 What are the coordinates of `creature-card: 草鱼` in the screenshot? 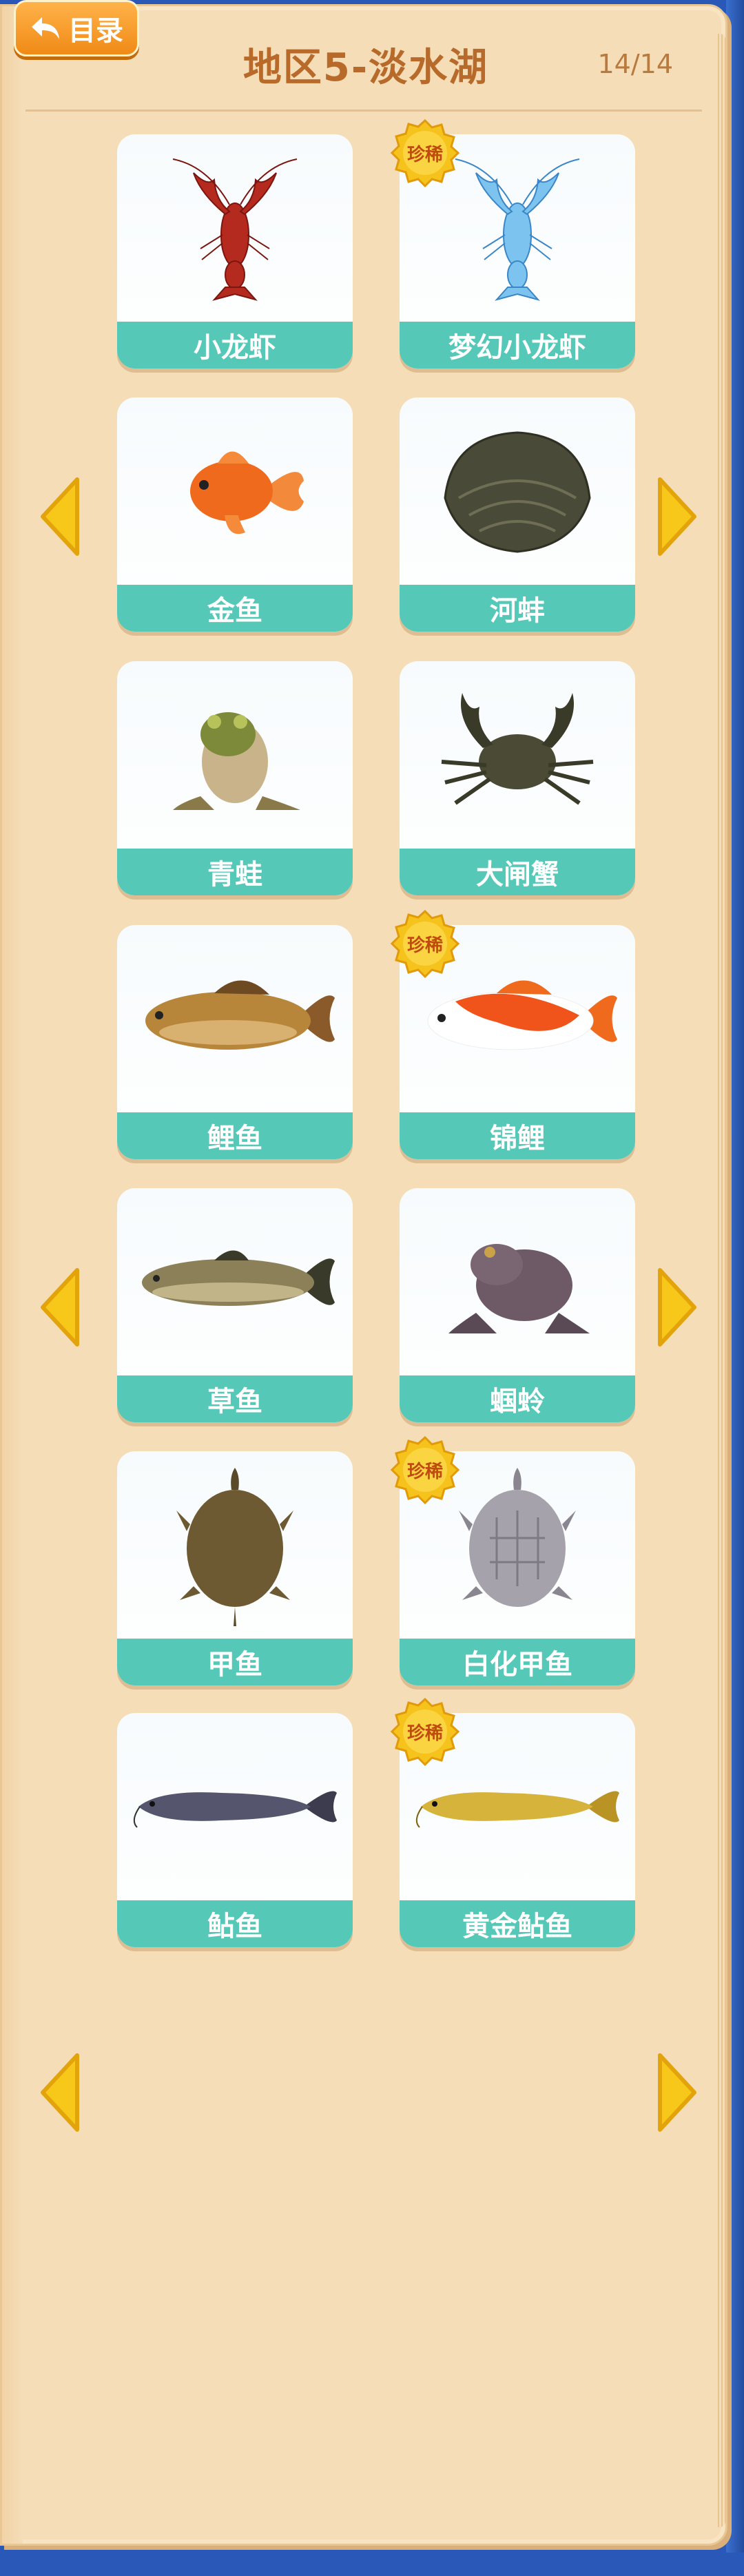 It's located at (235, 1305).